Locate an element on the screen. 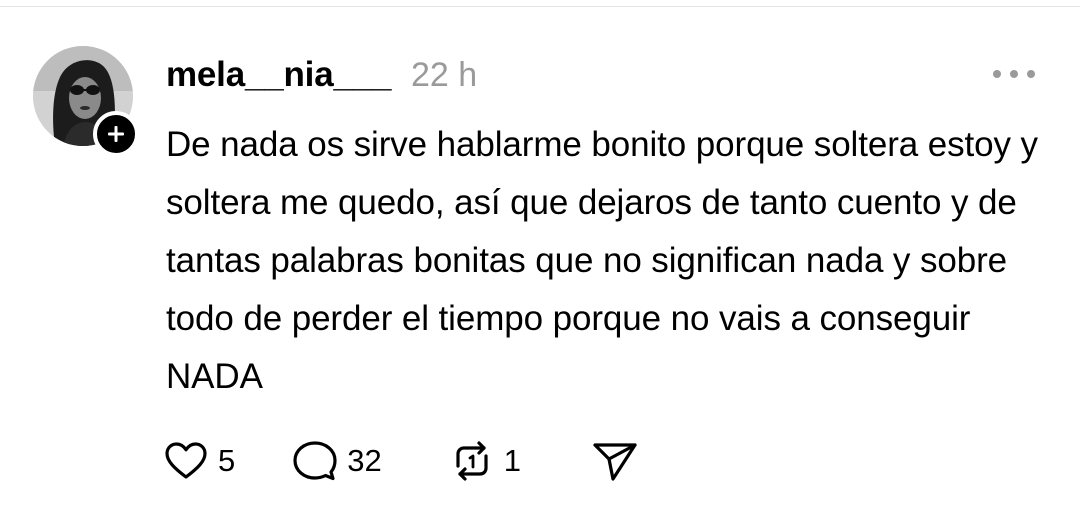 The width and height of the screenshot is (1080, 515). reply-button: 32 is located at coordinates (337, 461).